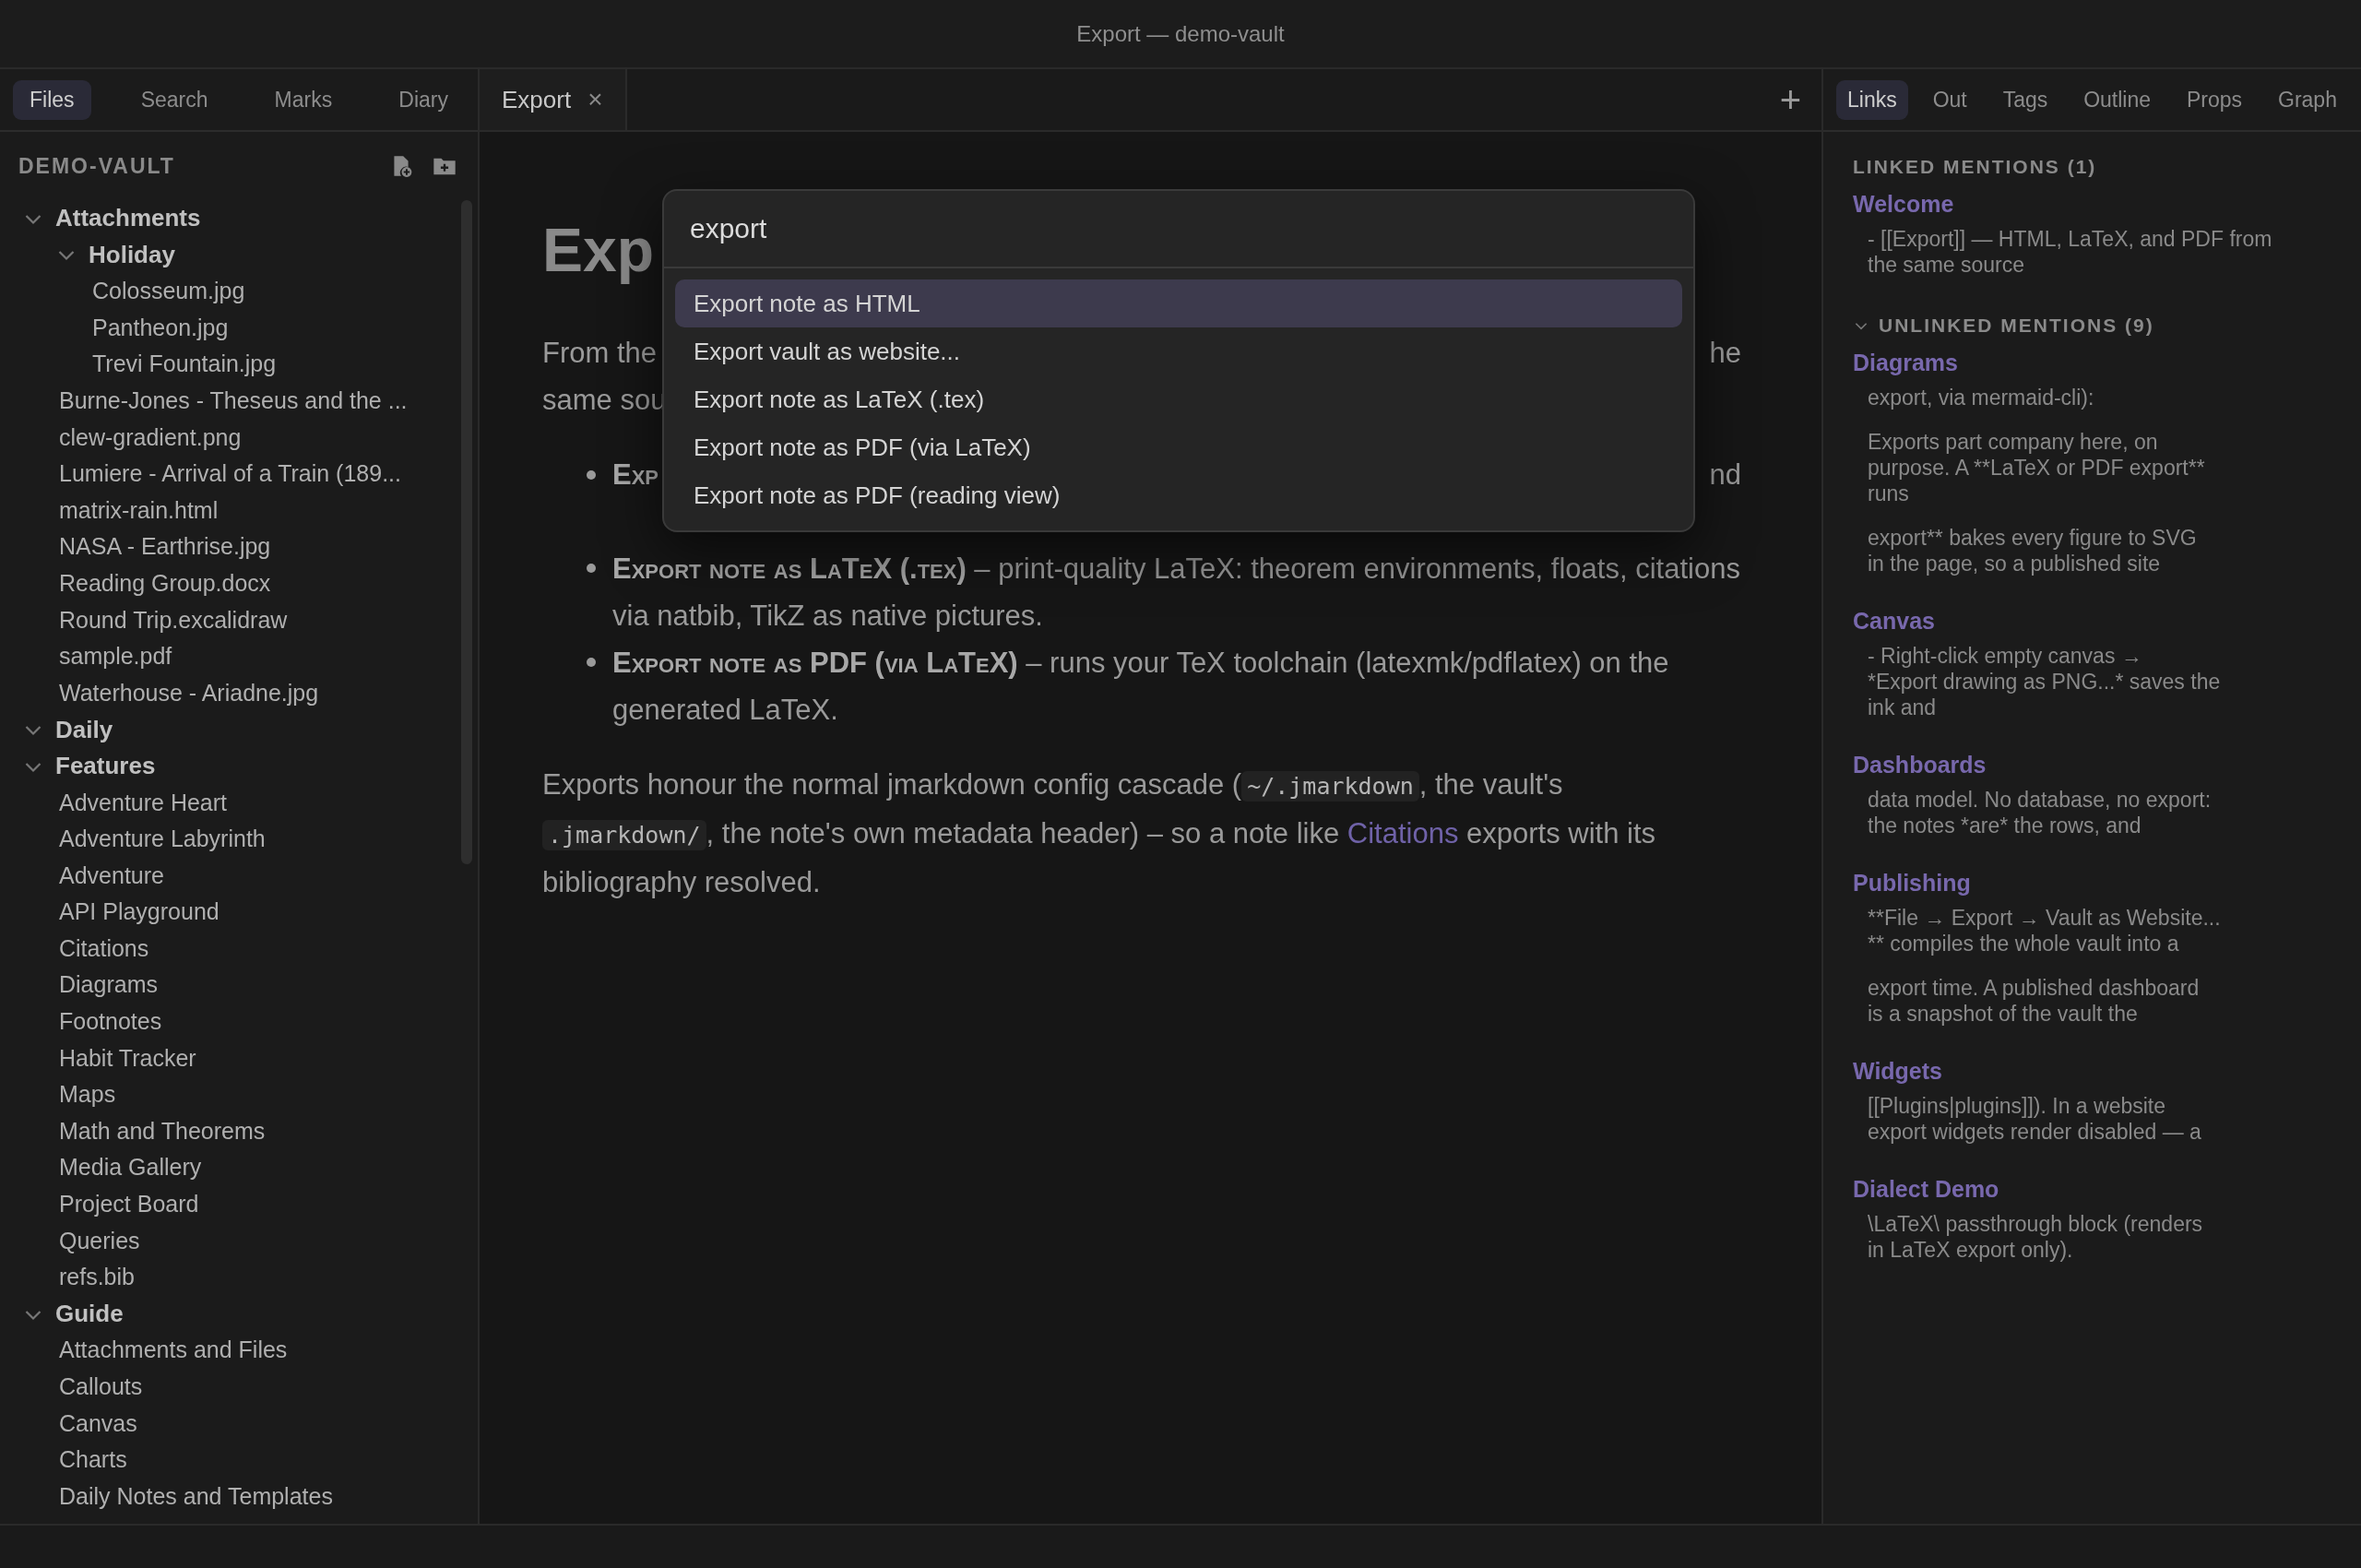 Image resolution: width=2361 pixels, height=1568 pixels. Describe the element at coordinates (2097, 252) in the screenshot. I see `mention-snippet: - [[Export]] — HTML, LaTeX, and PDF from the same source` at that location.